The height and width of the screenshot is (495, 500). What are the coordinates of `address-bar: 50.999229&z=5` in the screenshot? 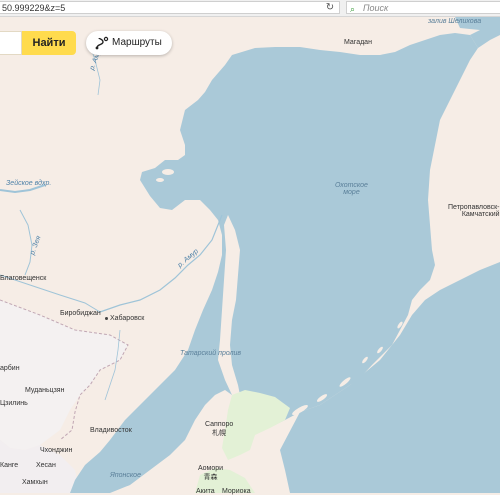 It's located at (170, 7).